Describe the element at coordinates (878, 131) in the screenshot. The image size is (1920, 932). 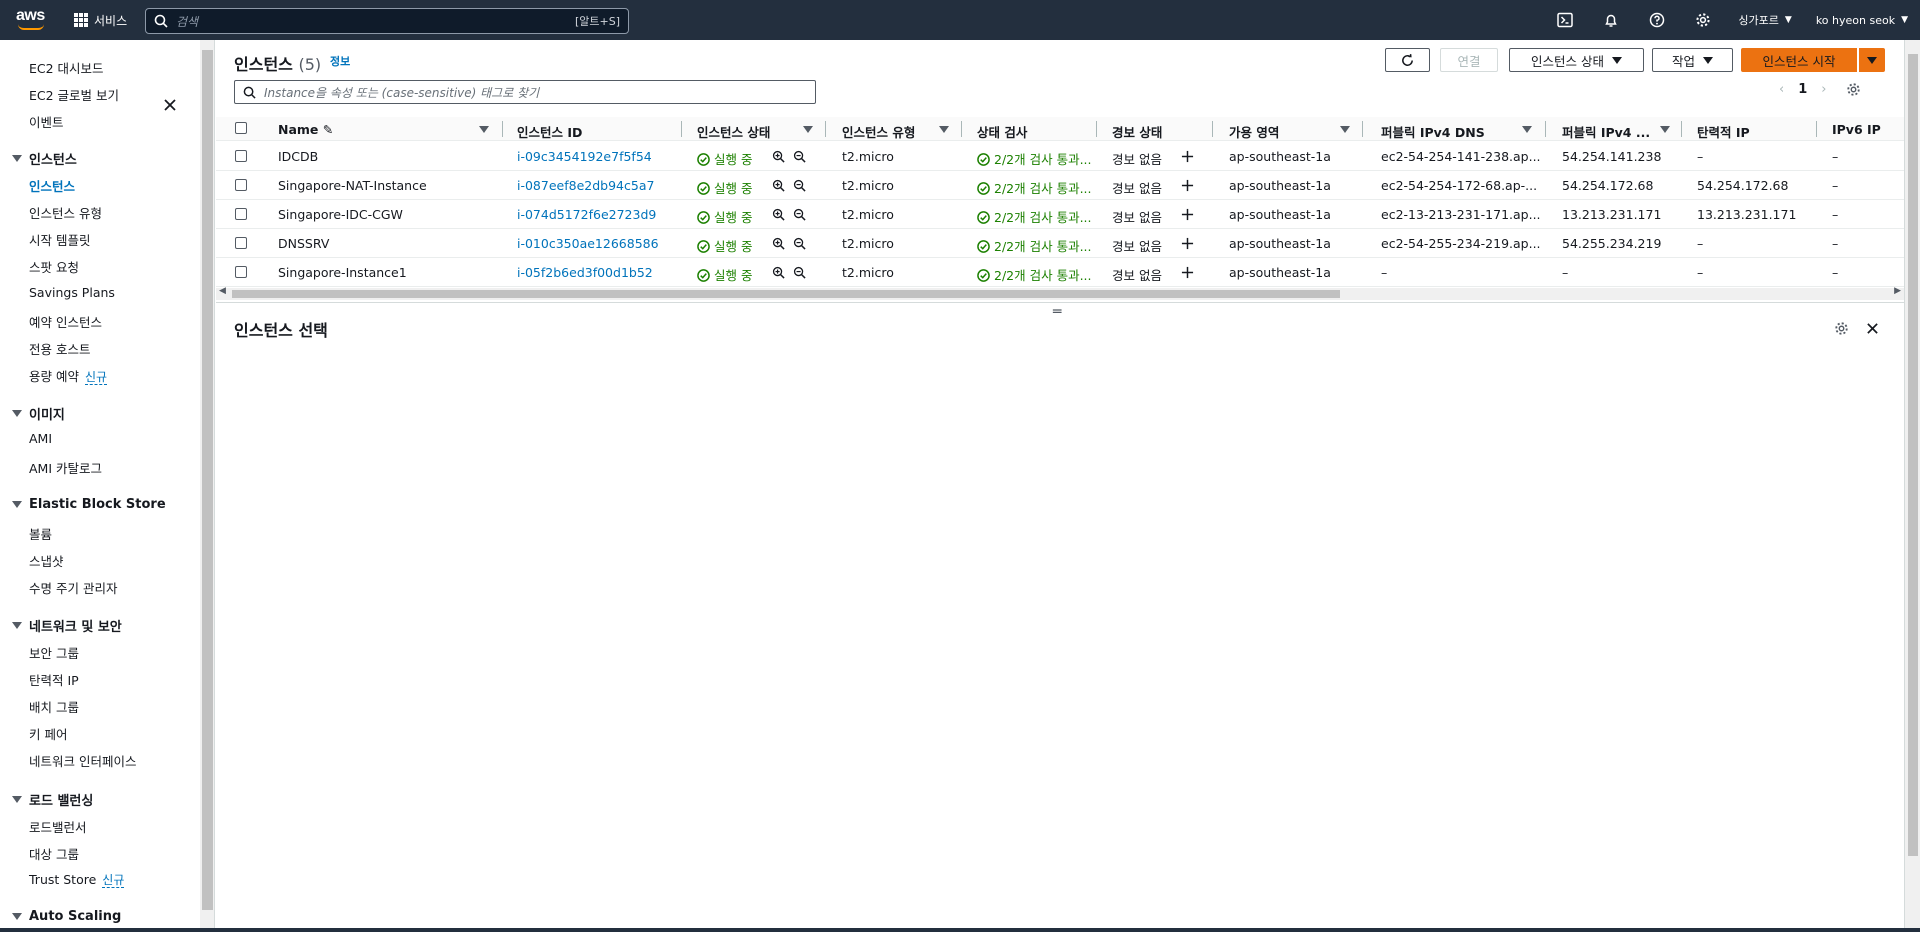
I see `column-header-instance-type: 인스턴스 유형` at that location.